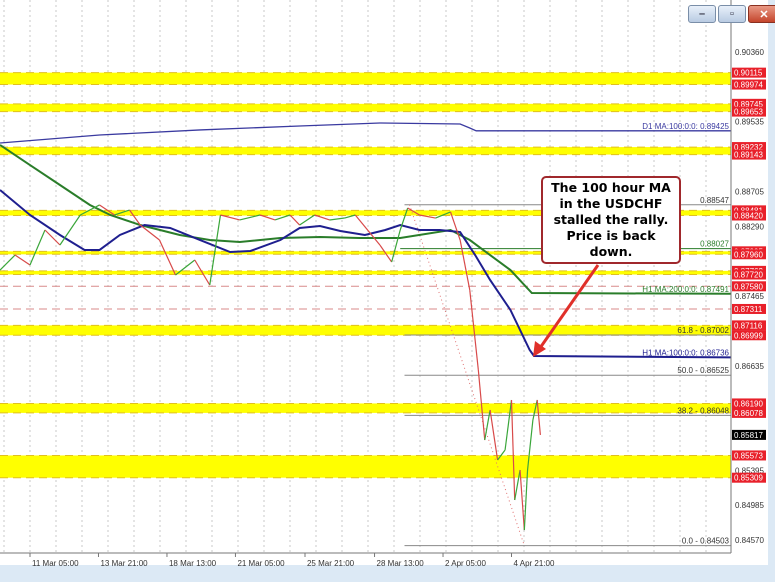  Describe the element at coordinates (748, 85) in the screenshot. I see `price-level-tag-label: 0.89974` at that location.